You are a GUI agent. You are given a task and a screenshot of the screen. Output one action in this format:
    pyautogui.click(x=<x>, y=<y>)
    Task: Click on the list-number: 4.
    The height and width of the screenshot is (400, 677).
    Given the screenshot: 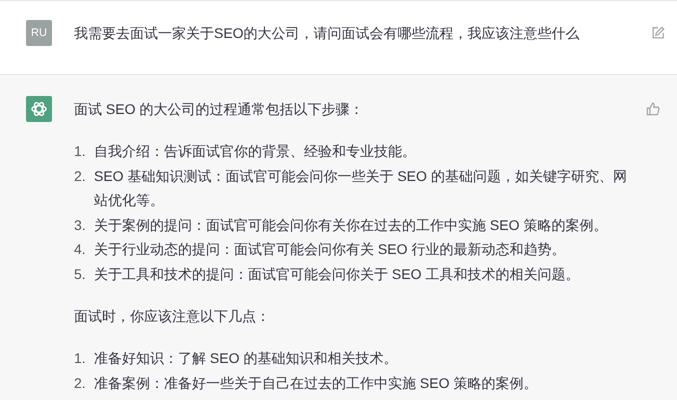 What is the action you would take?
    pyautogui.click(x=80, y=249)
    